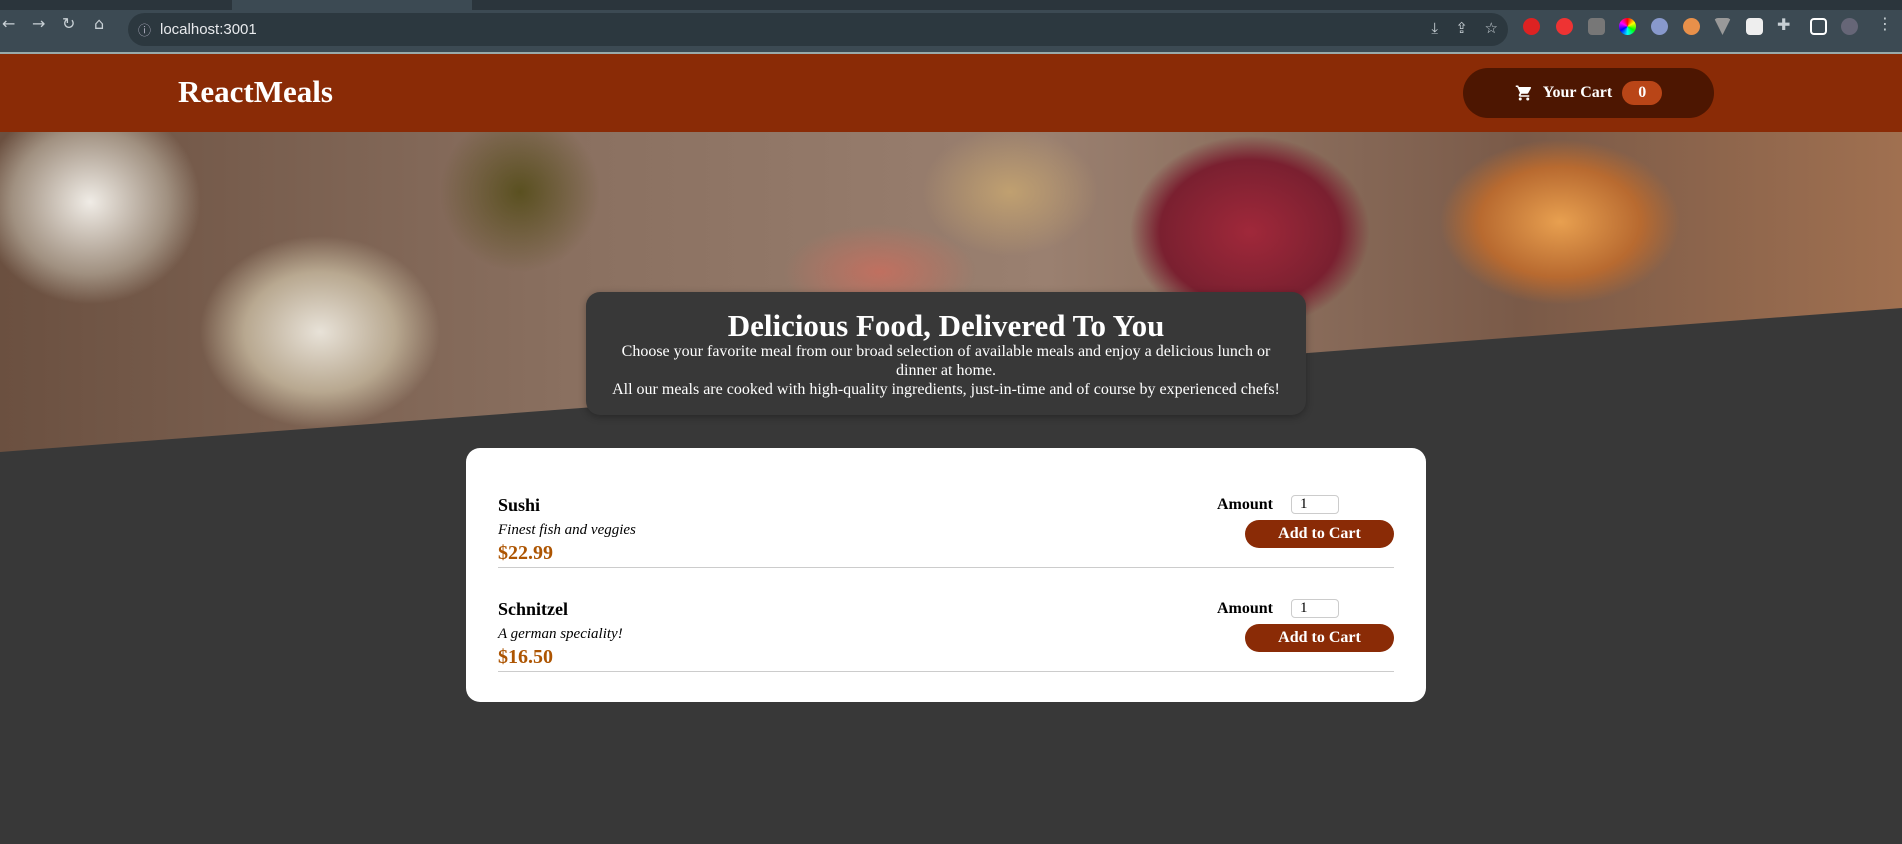 Image resolution: width=1902 pixels, height=844 pixels. Describe the element at coordinates (1783, 24) in the screenshot. I see `puzzle-extensions-icon: ✚` at that location.